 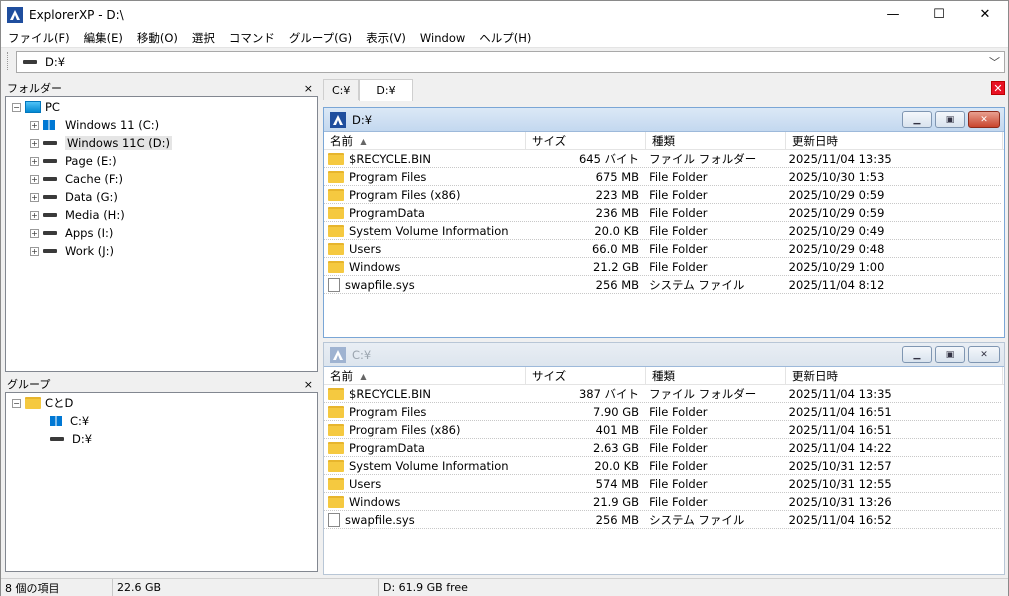 What do you see at coordinates (308, 88) in the screenshot?
I see `folders-panel-close-icon: ×` at bounding box center [308, 88].